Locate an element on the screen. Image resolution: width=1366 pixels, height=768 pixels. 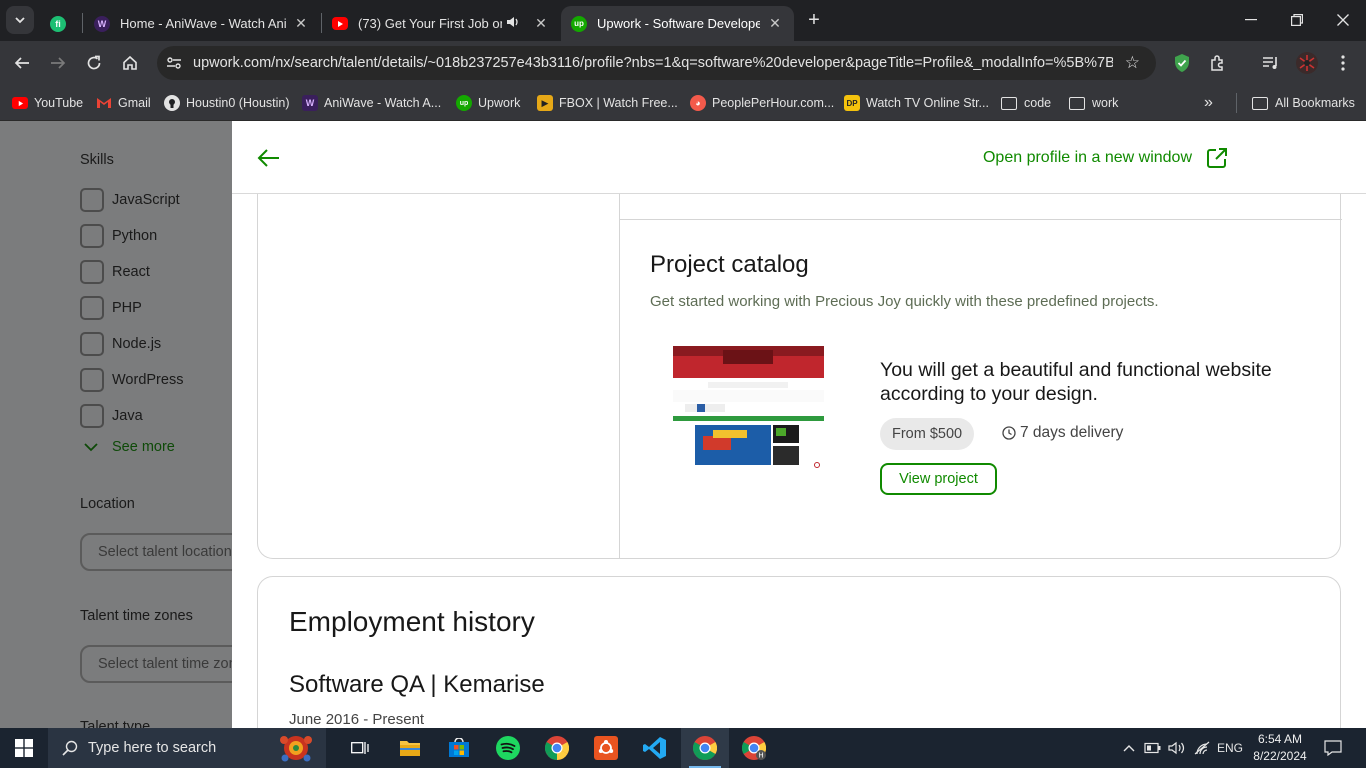
windows-logo-icon is located at coordinates (24, 748).